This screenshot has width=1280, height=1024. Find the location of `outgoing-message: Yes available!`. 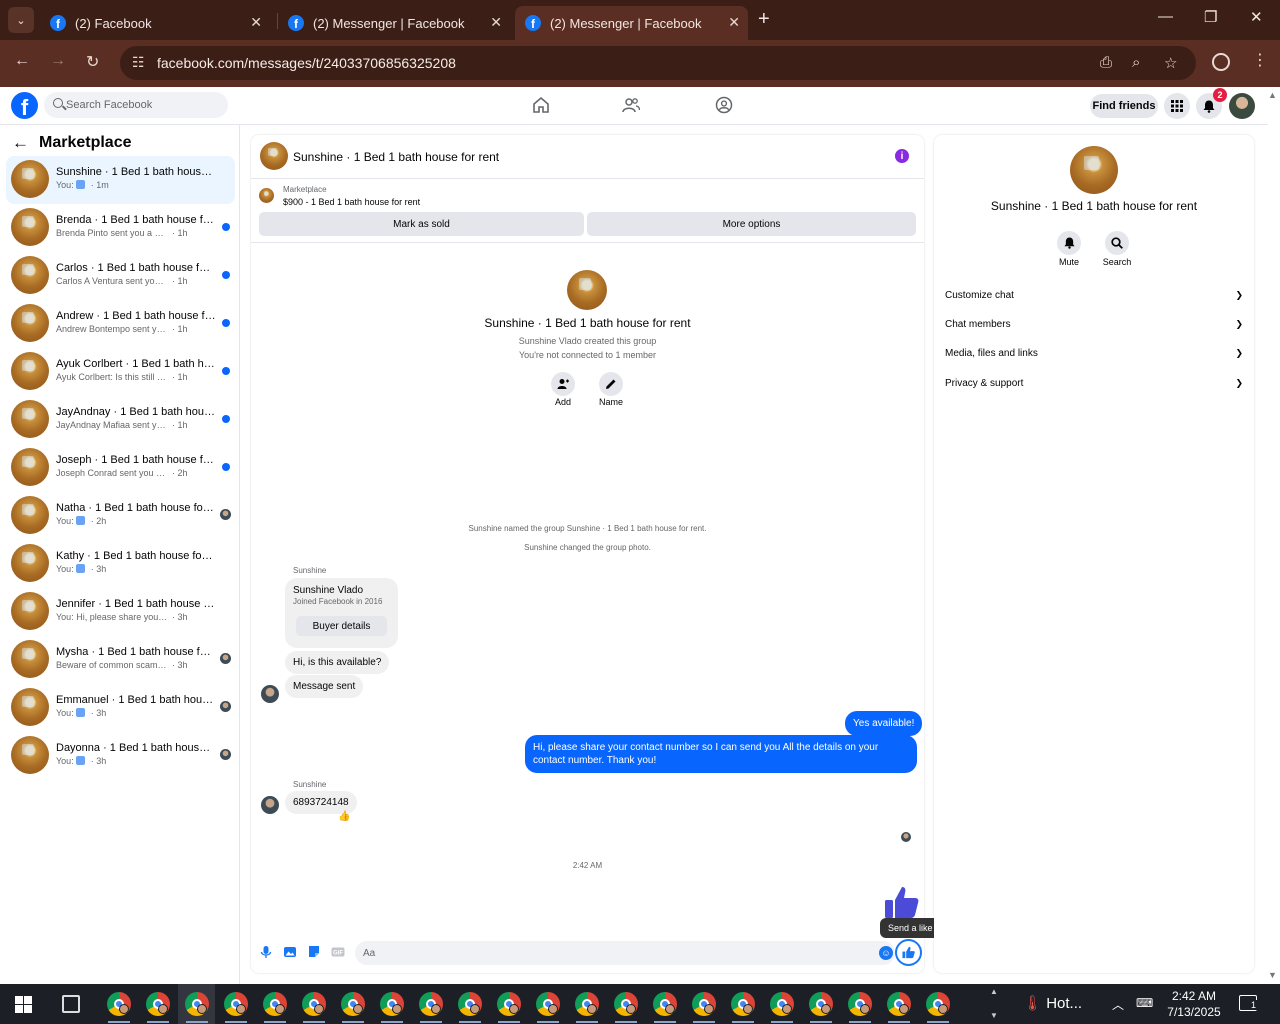

outgoing-message: Yes available! is located at coordinates (884, 723).